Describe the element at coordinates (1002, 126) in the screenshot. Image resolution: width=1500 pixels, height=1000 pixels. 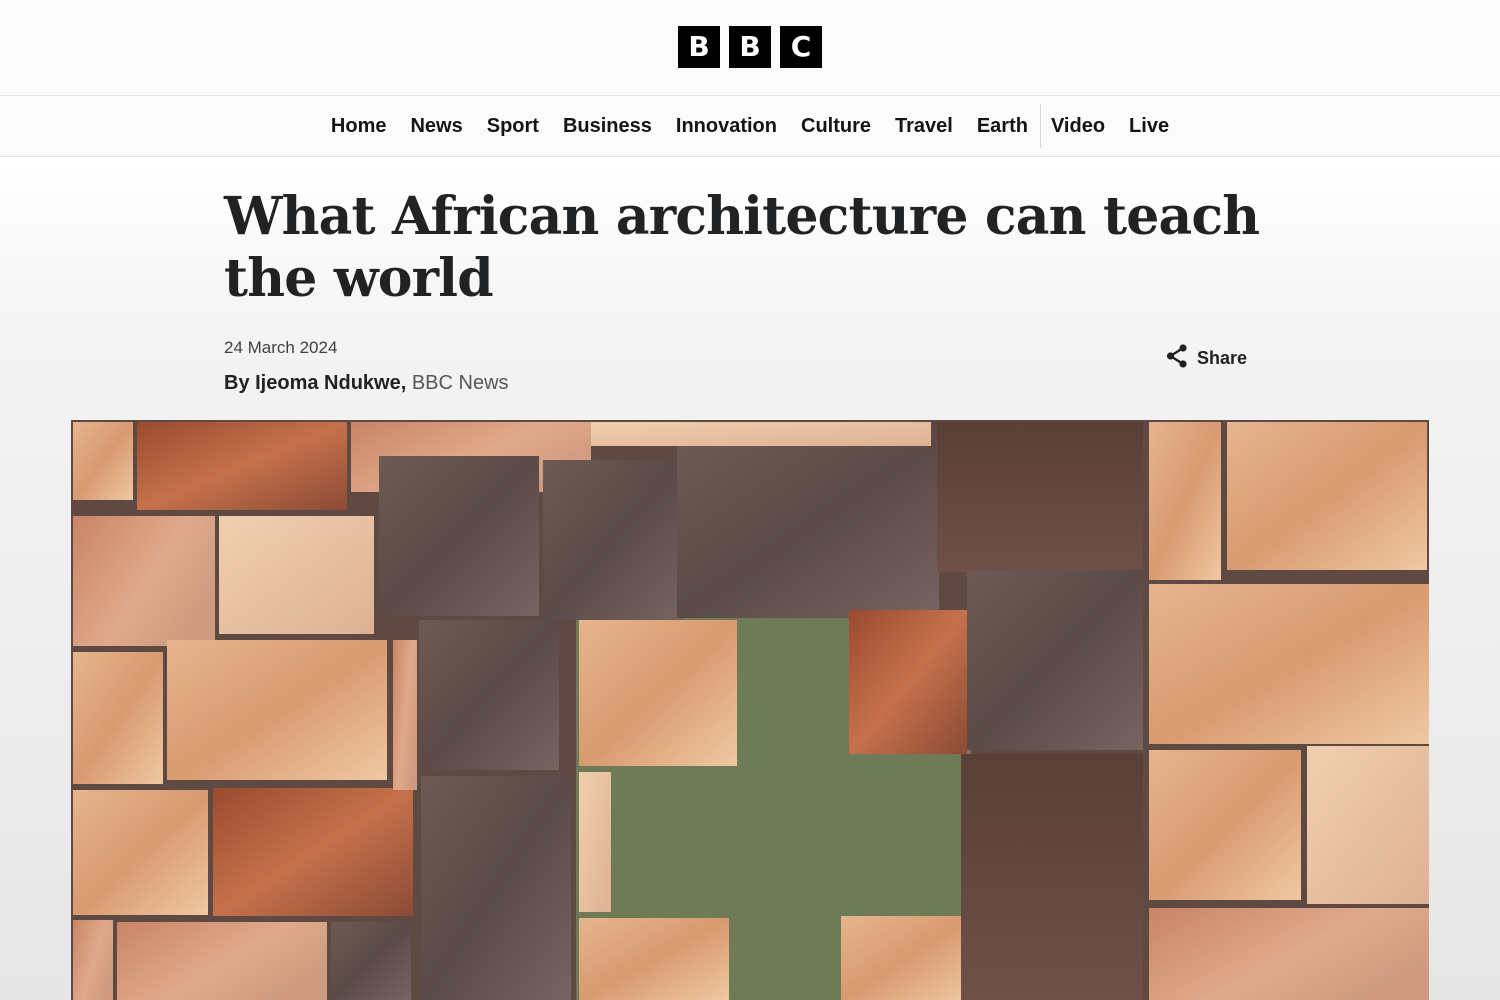
I see `nav-item-earth: Earth` at that location.